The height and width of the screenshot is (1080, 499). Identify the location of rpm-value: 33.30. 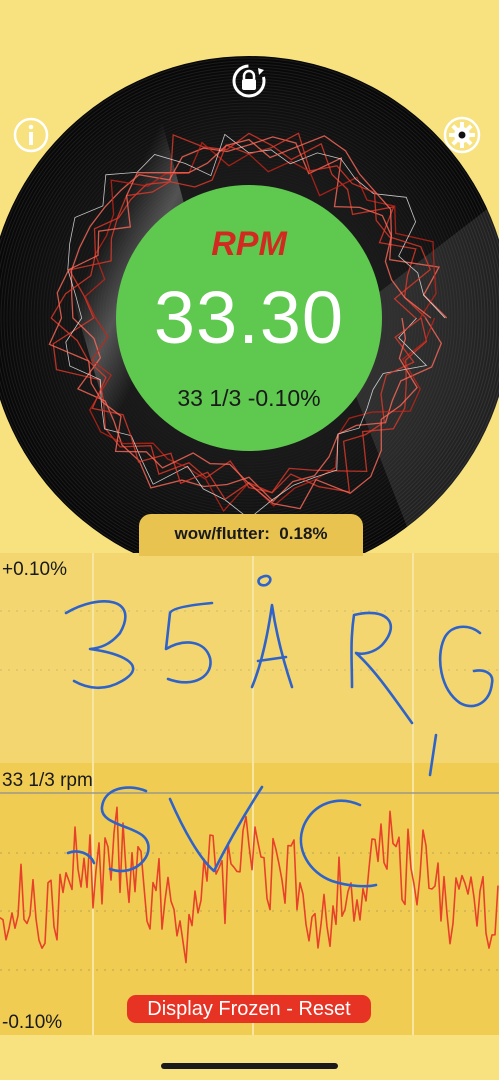
(249, 317).